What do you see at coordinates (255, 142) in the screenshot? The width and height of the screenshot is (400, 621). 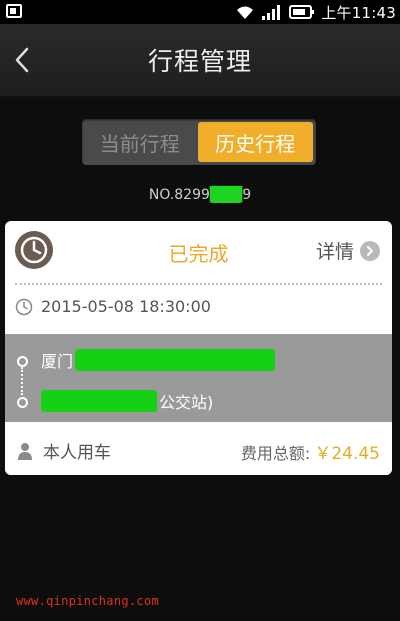 I see `tab-history-trips: 历史行程` at bounding box center [255, 142].